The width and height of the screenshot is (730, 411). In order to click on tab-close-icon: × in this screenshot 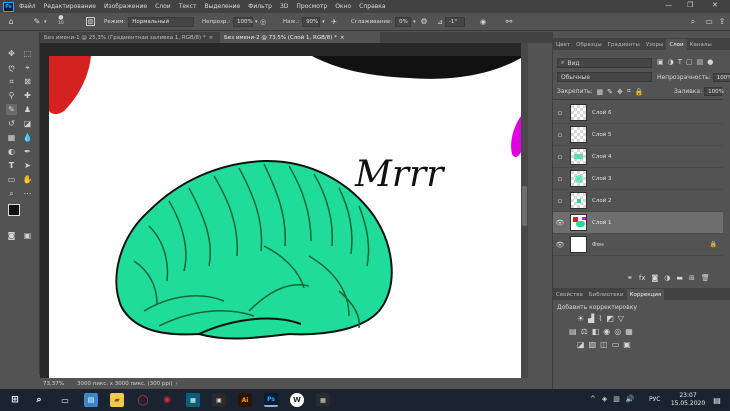, I will do `click(342, 38)`.